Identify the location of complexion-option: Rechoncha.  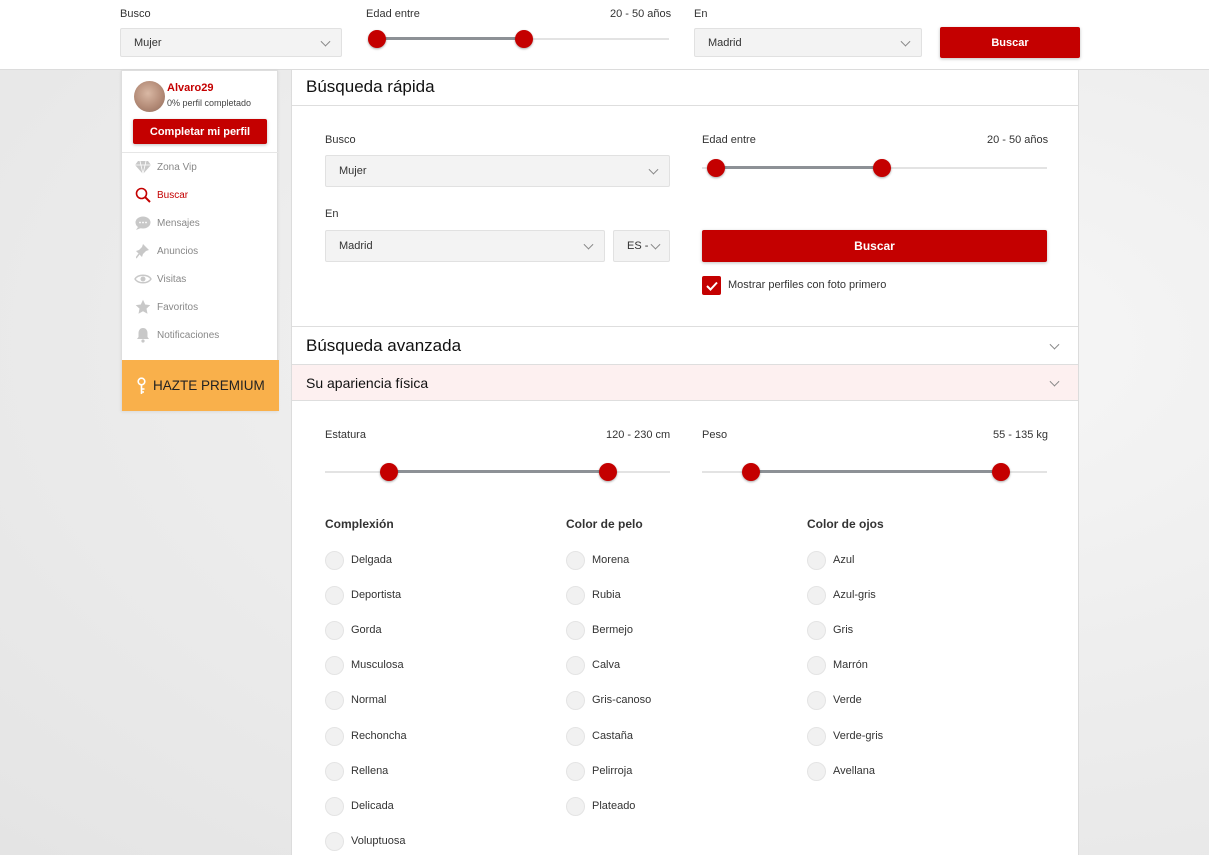
(366, 736).